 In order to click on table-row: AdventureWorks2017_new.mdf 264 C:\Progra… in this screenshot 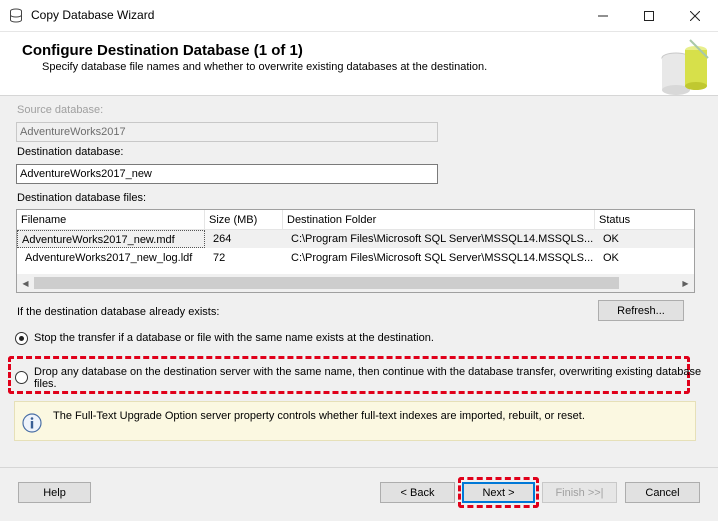, I will do `click(355, 239)`.